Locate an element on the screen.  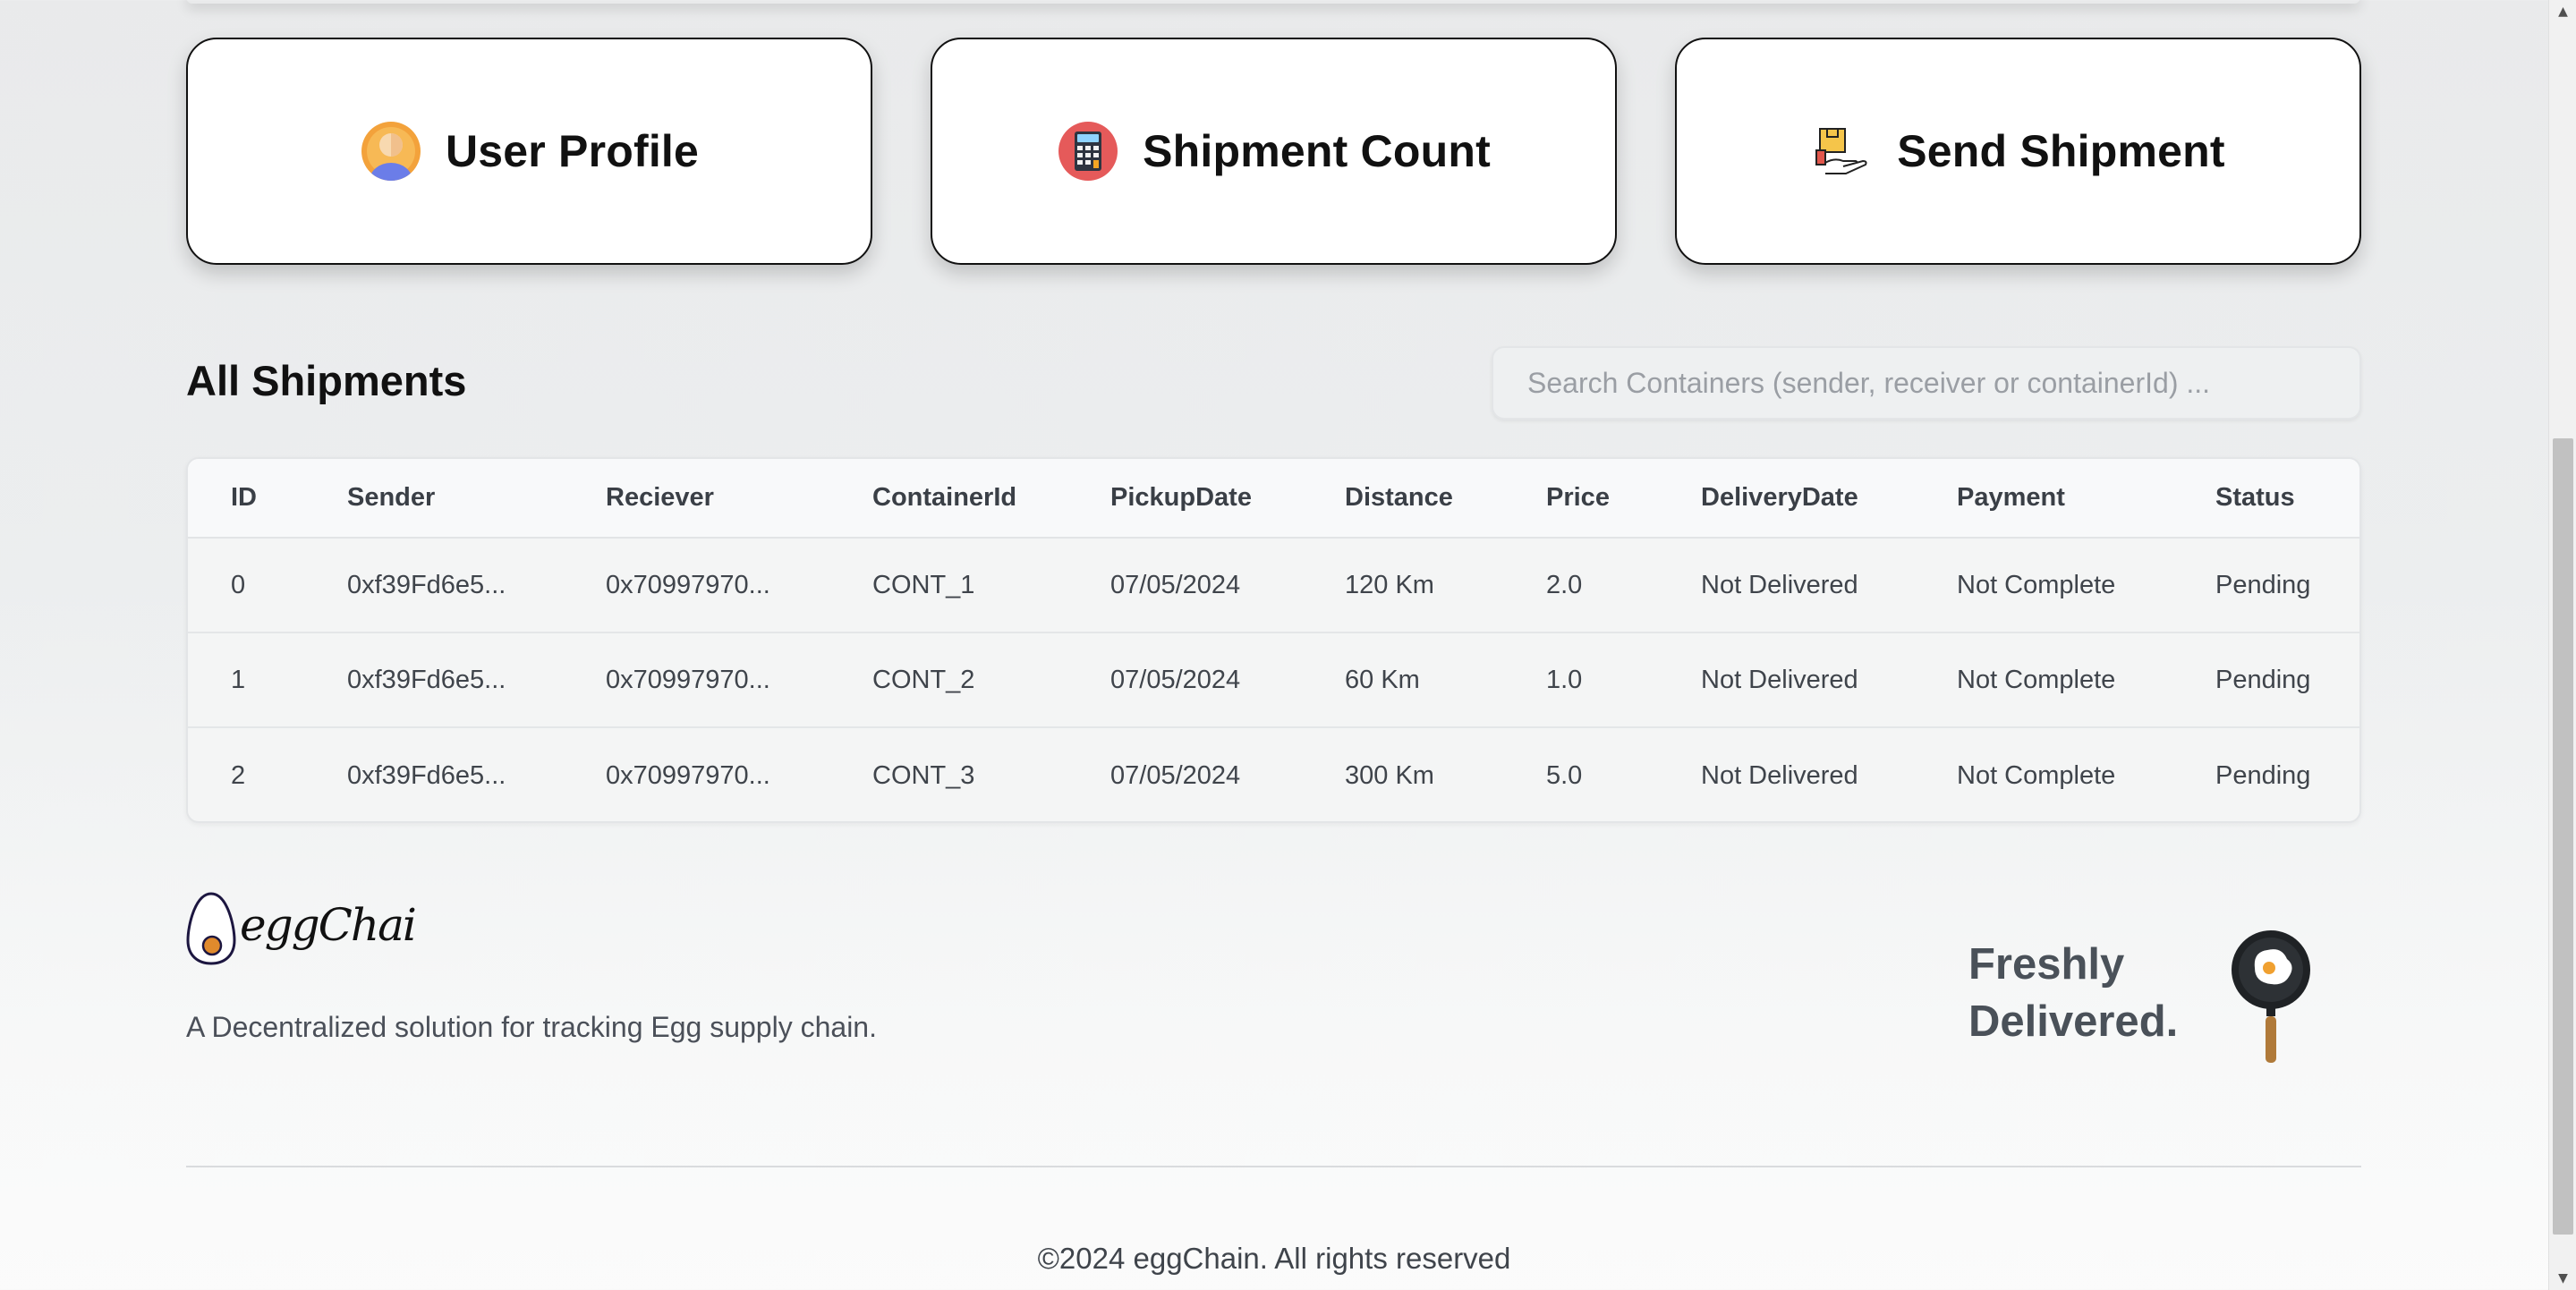
top-panel-edge is located at coordinates (1273, 2).